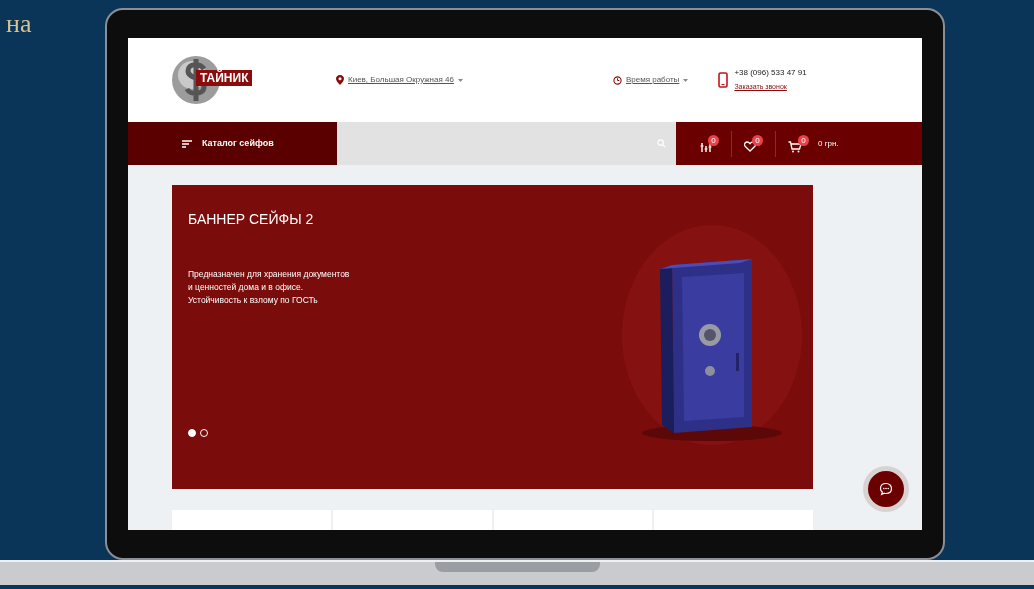 The image size is (1034, 589). Describe the element at coordinates (19, 23) in the screenshot. I see `heading-text: на` at that location.